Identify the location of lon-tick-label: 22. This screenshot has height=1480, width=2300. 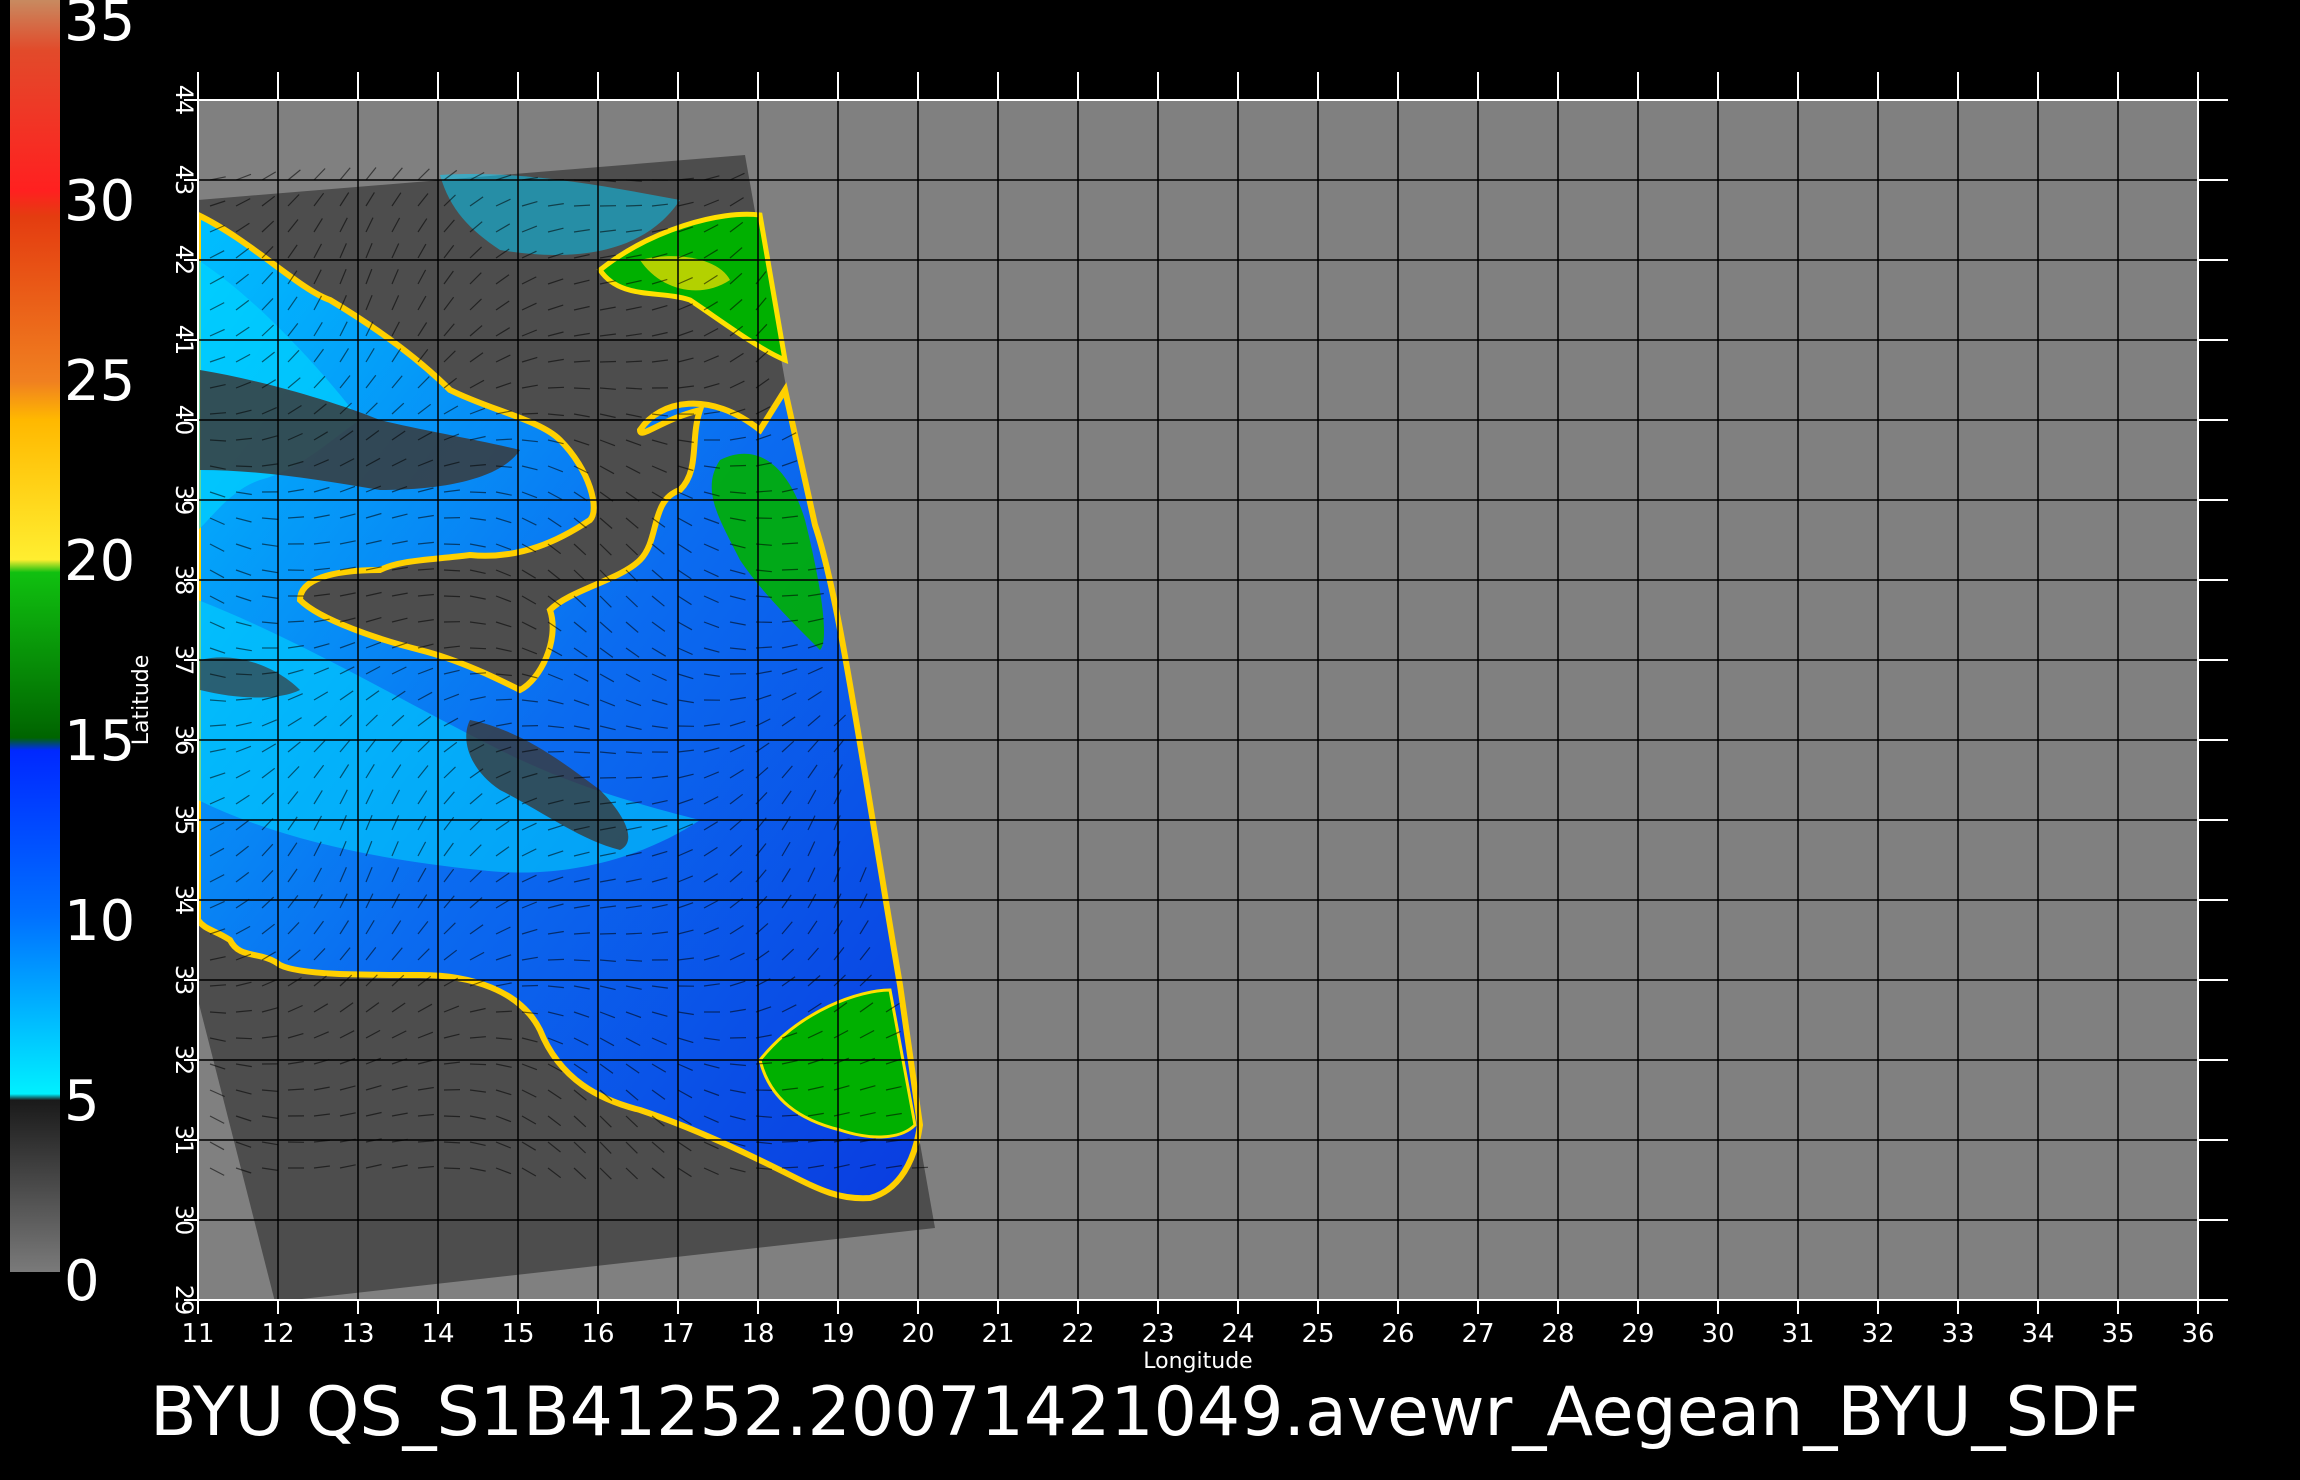
(1077, 1334).